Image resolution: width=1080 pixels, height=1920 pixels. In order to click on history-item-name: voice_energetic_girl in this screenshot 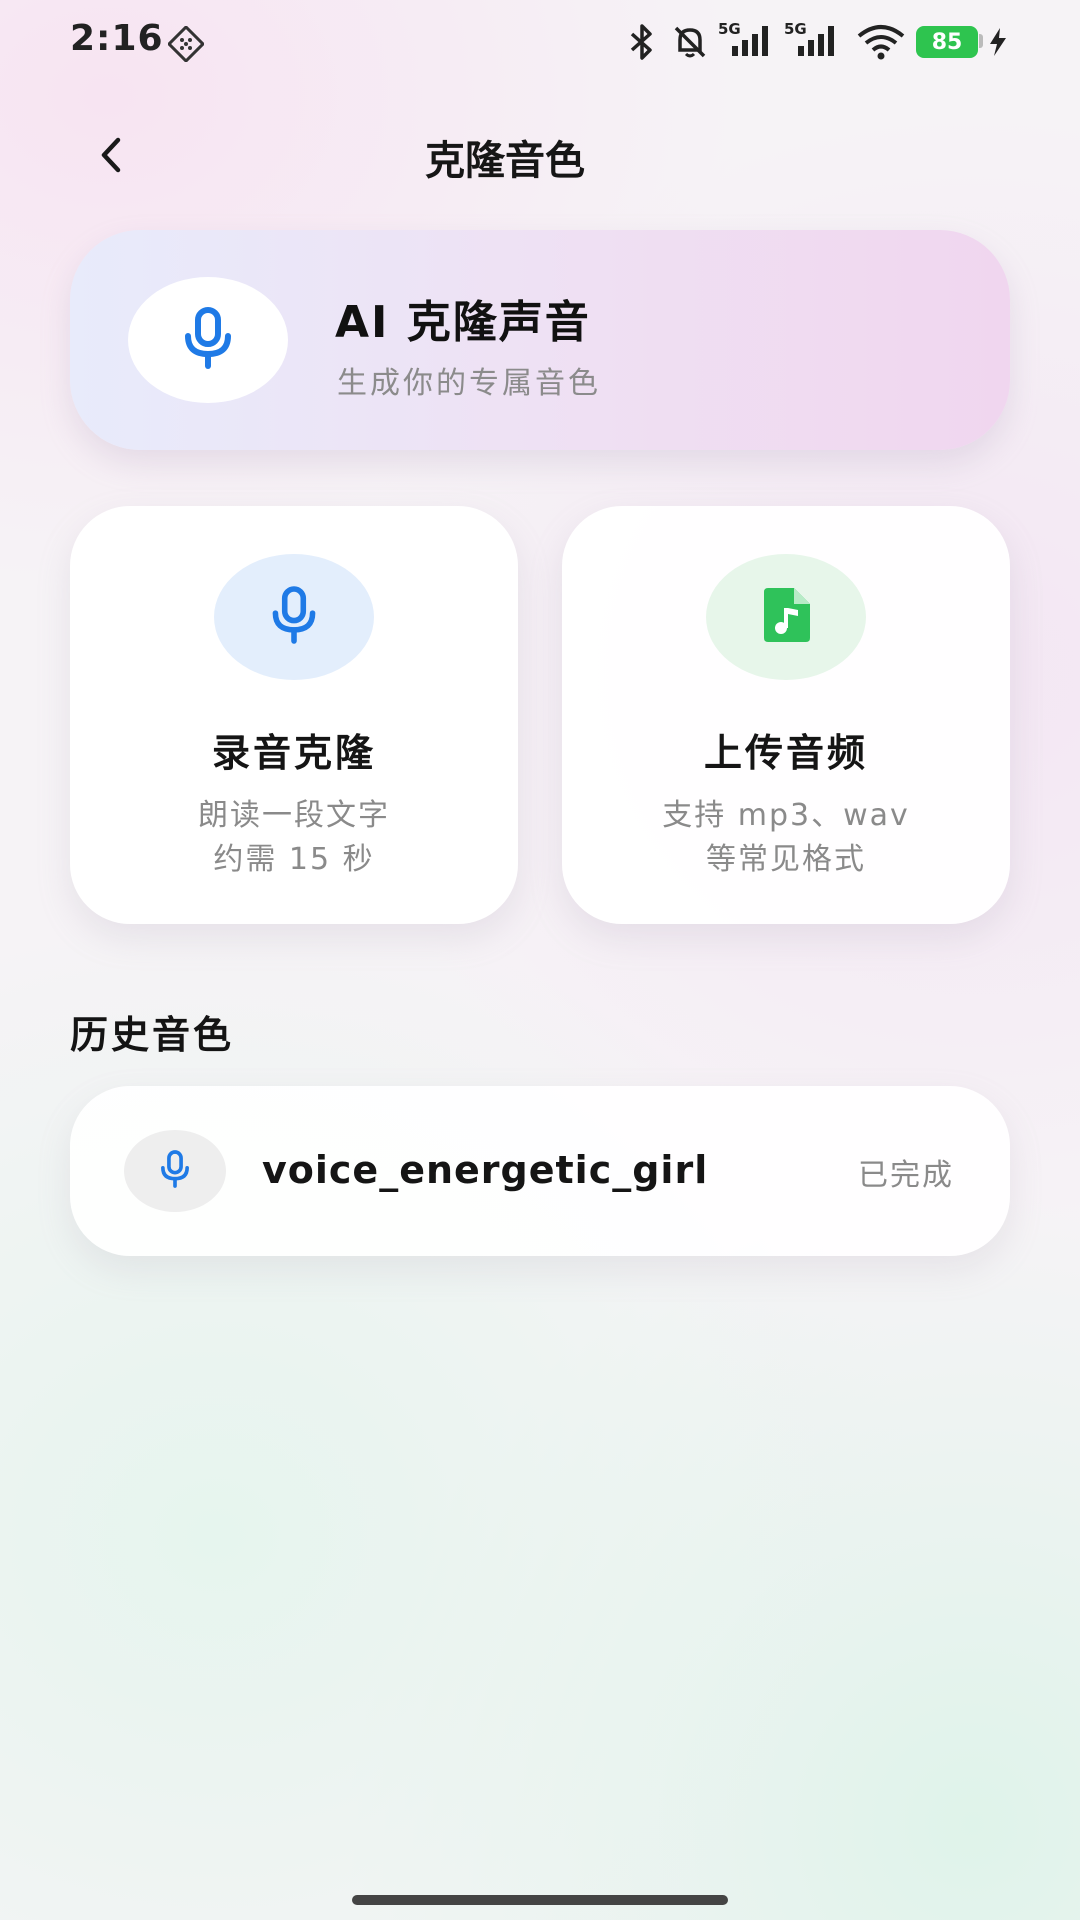, I will do `click(485, 1170)`.